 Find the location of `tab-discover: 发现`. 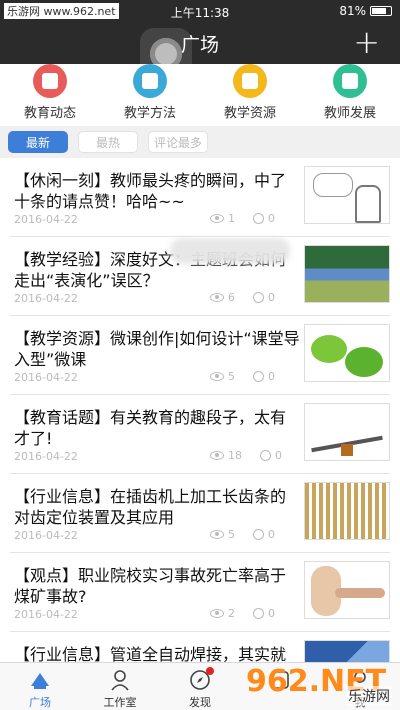

tab-discover: 发现 is located at coordinates (200, 686).